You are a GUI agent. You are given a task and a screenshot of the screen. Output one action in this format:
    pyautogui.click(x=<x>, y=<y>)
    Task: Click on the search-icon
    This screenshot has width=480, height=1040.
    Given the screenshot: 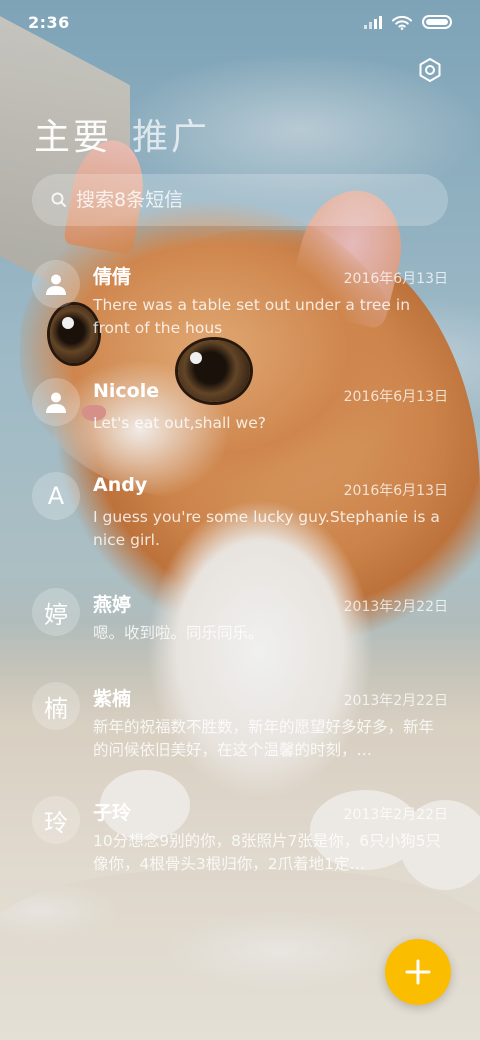 What is the action you would take?
    pyautogui.click(x=58, y=199)
    